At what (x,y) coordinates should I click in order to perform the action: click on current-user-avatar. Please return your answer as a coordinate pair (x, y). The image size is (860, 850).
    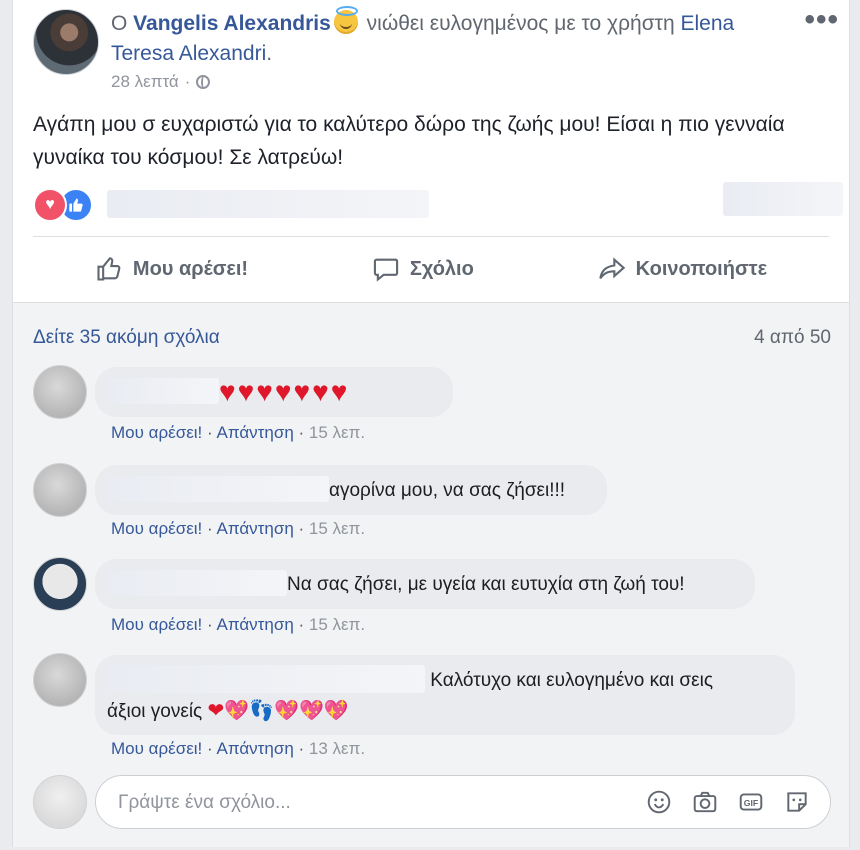
    Looking at the image, I should click on (60, 802).